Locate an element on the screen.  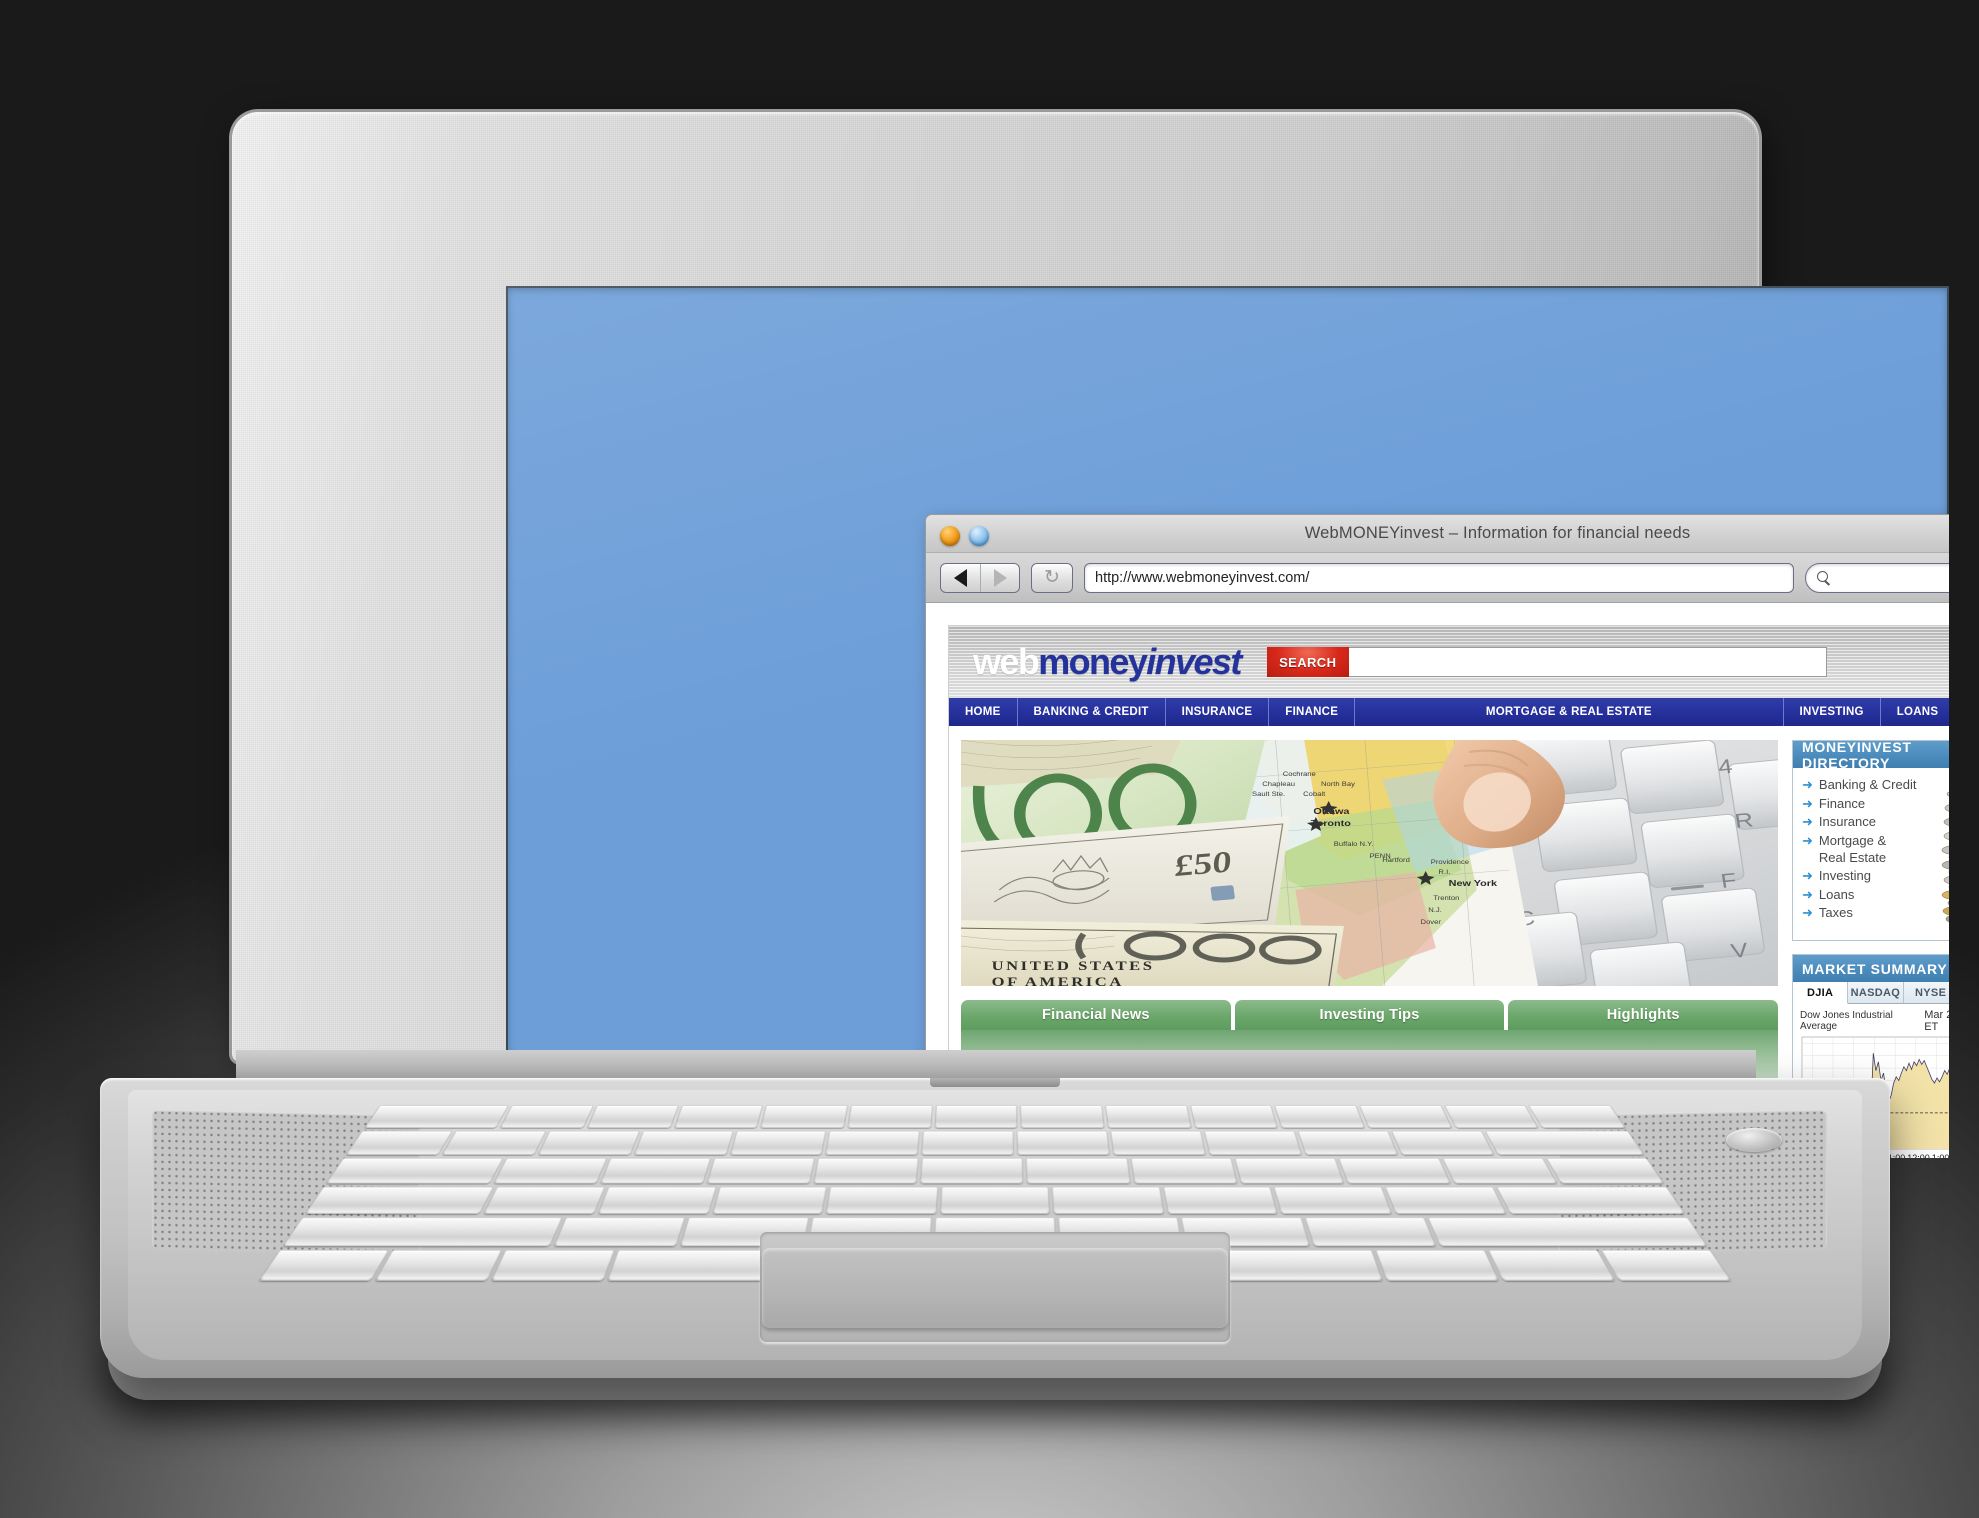
tab-key is located at coordinates (414, 1170).